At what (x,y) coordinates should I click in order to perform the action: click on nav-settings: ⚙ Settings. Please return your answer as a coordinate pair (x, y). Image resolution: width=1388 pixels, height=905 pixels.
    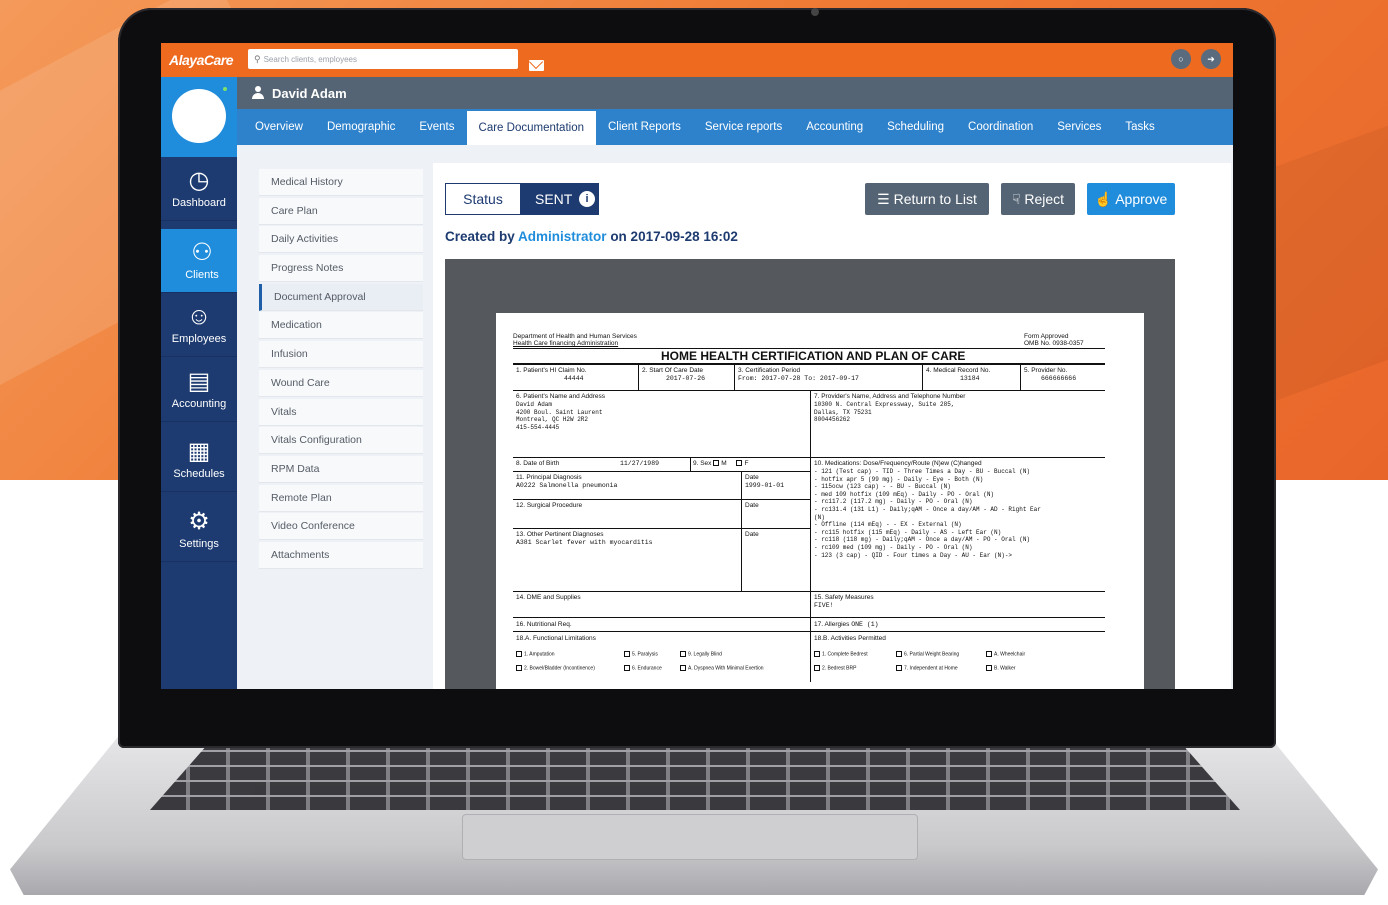
    Looking at the image, I should click on (199, 530).